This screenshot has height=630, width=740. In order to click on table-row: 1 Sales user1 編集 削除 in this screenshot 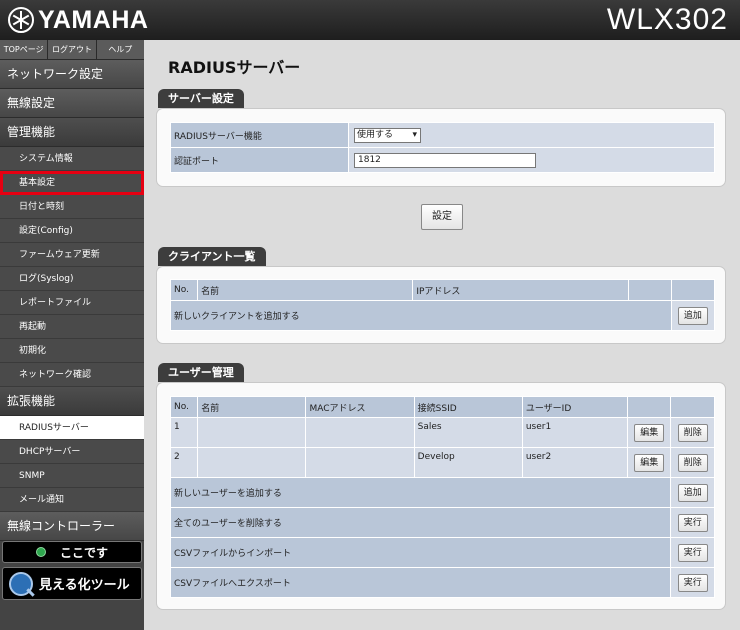, I will do `click(442, 432)`.